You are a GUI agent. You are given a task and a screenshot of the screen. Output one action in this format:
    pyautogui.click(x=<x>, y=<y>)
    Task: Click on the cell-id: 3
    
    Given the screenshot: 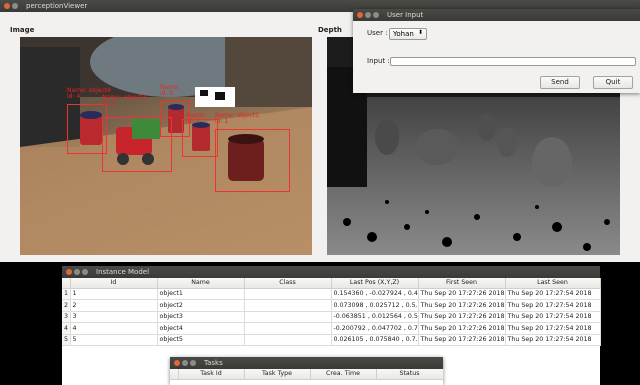 What is the action you would take?
    pyautogui.click(x=114, y=317)
    